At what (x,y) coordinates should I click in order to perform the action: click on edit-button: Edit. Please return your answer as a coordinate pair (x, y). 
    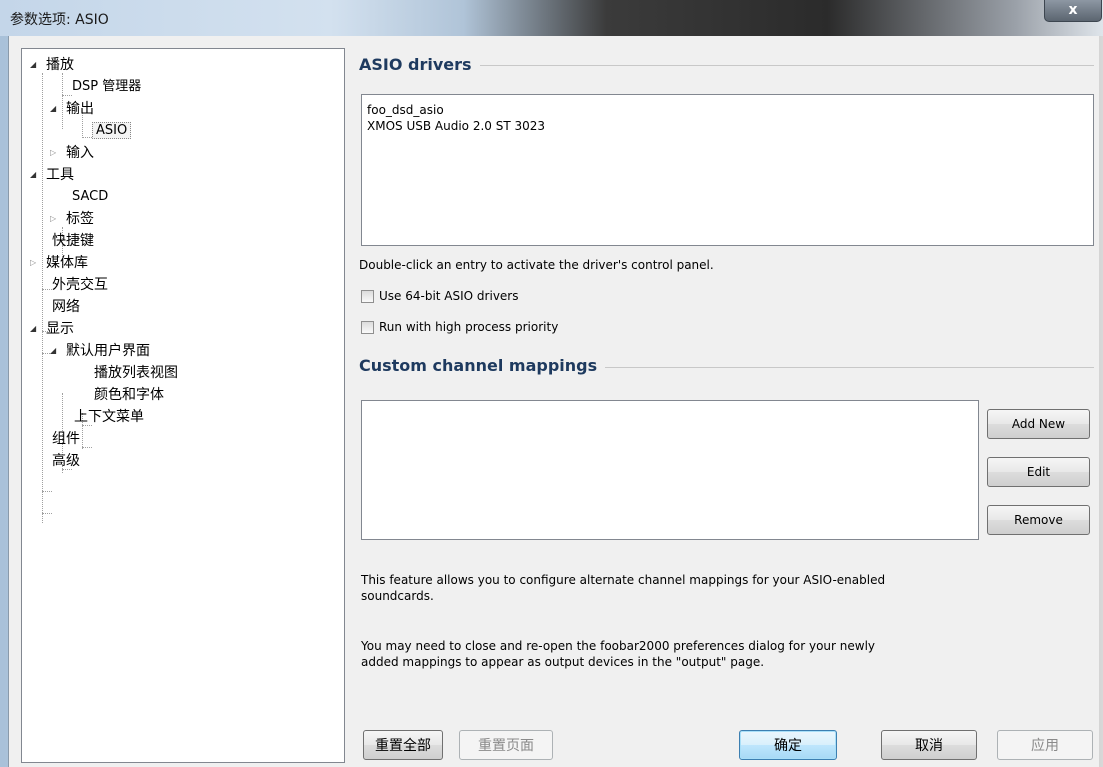
    Looking at the image, I should click on (1038, 472).